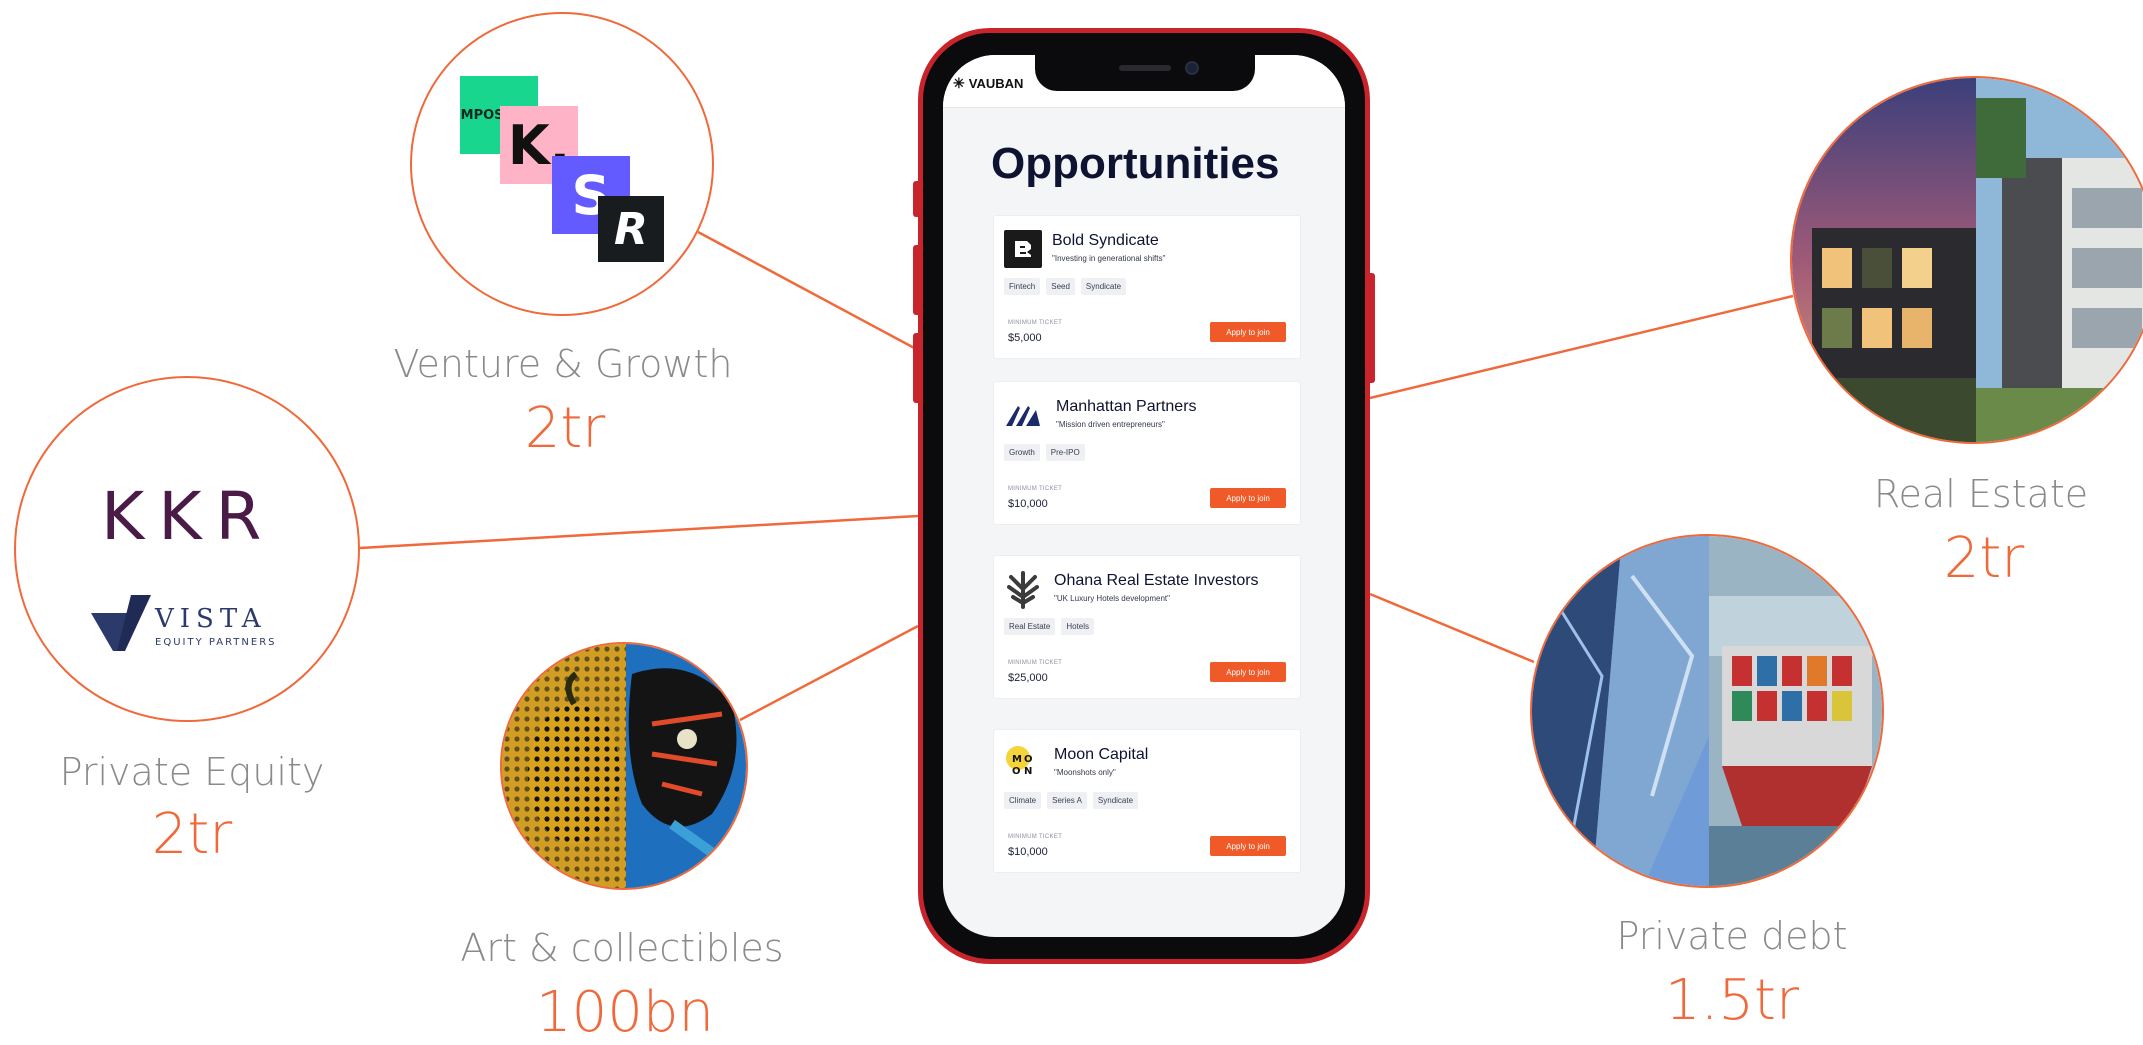  I want to click on venture-growth-label: Venture & Growth, so click(563, 364).